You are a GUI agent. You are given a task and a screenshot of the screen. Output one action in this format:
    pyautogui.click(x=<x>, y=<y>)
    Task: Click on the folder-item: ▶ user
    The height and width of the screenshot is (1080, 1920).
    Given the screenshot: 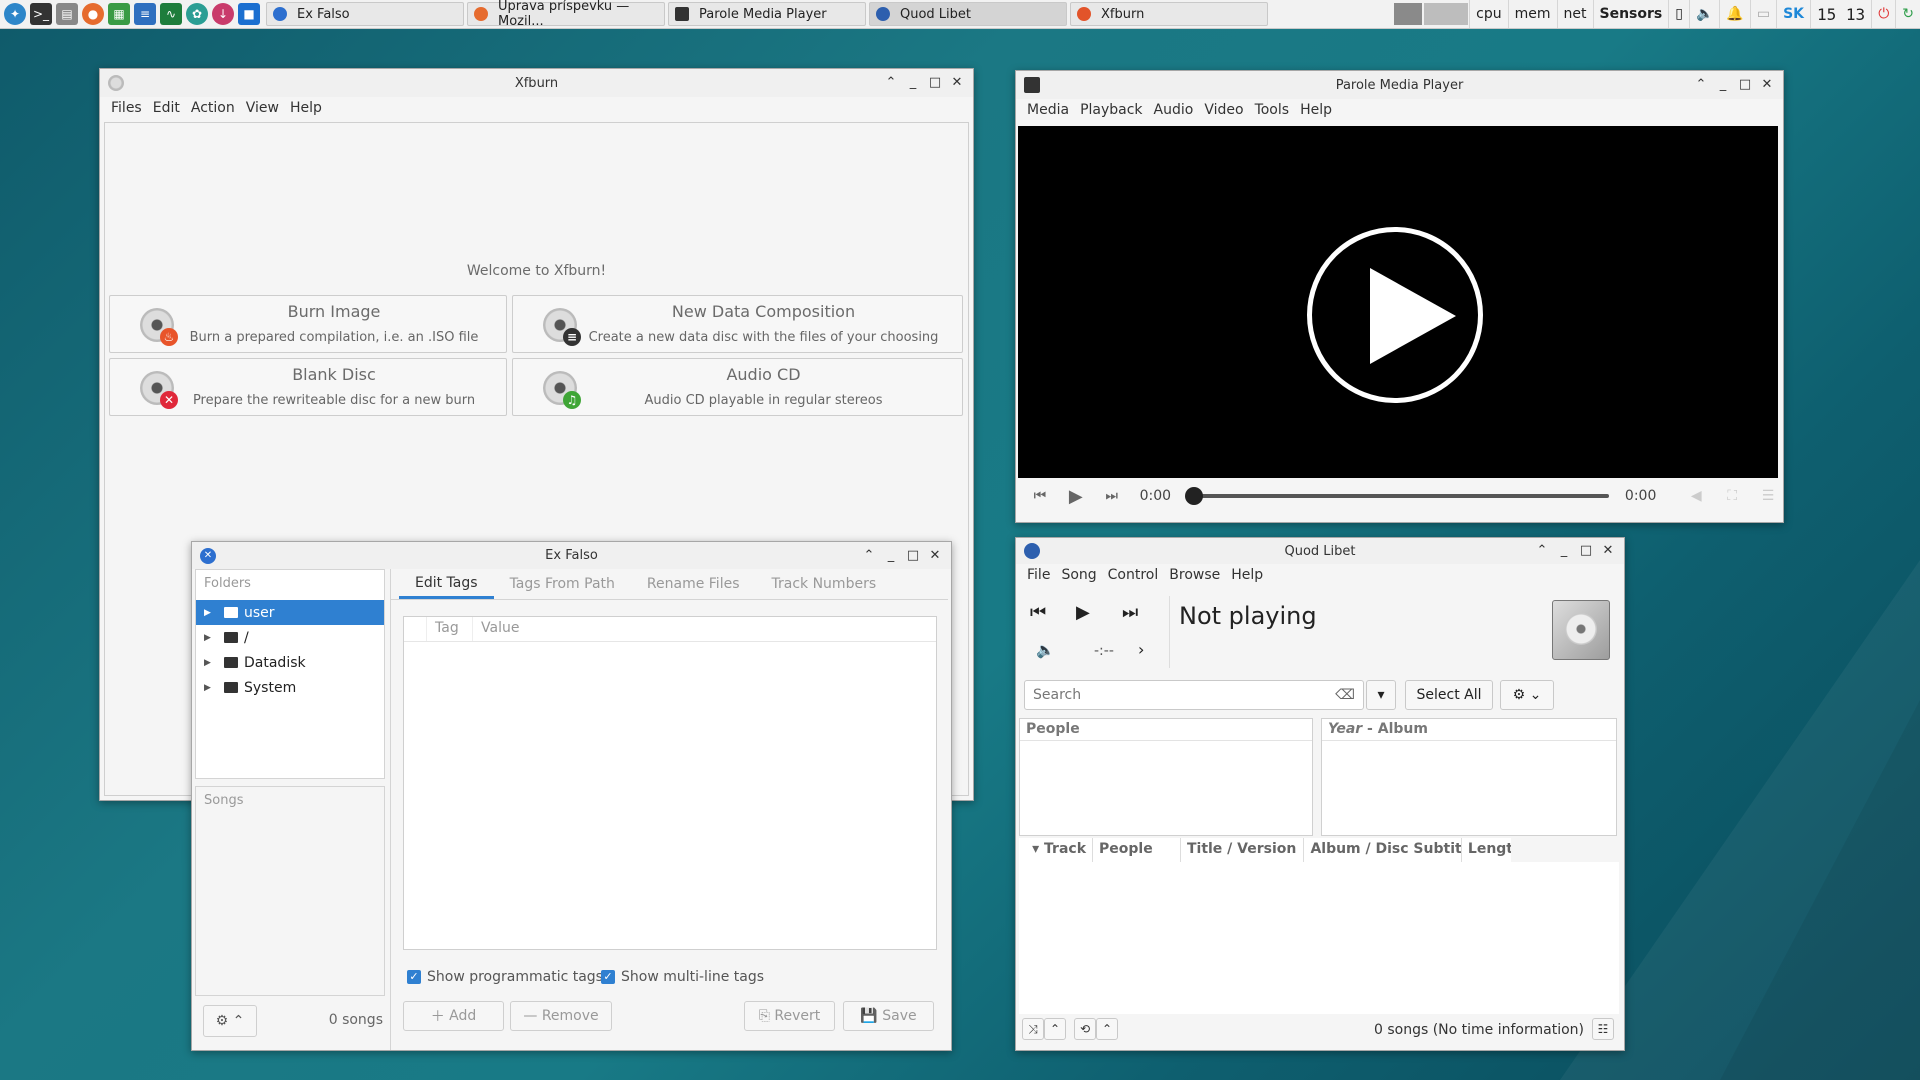 What is the action you would take?
    pyautogui.click(x=290, y=612)
    